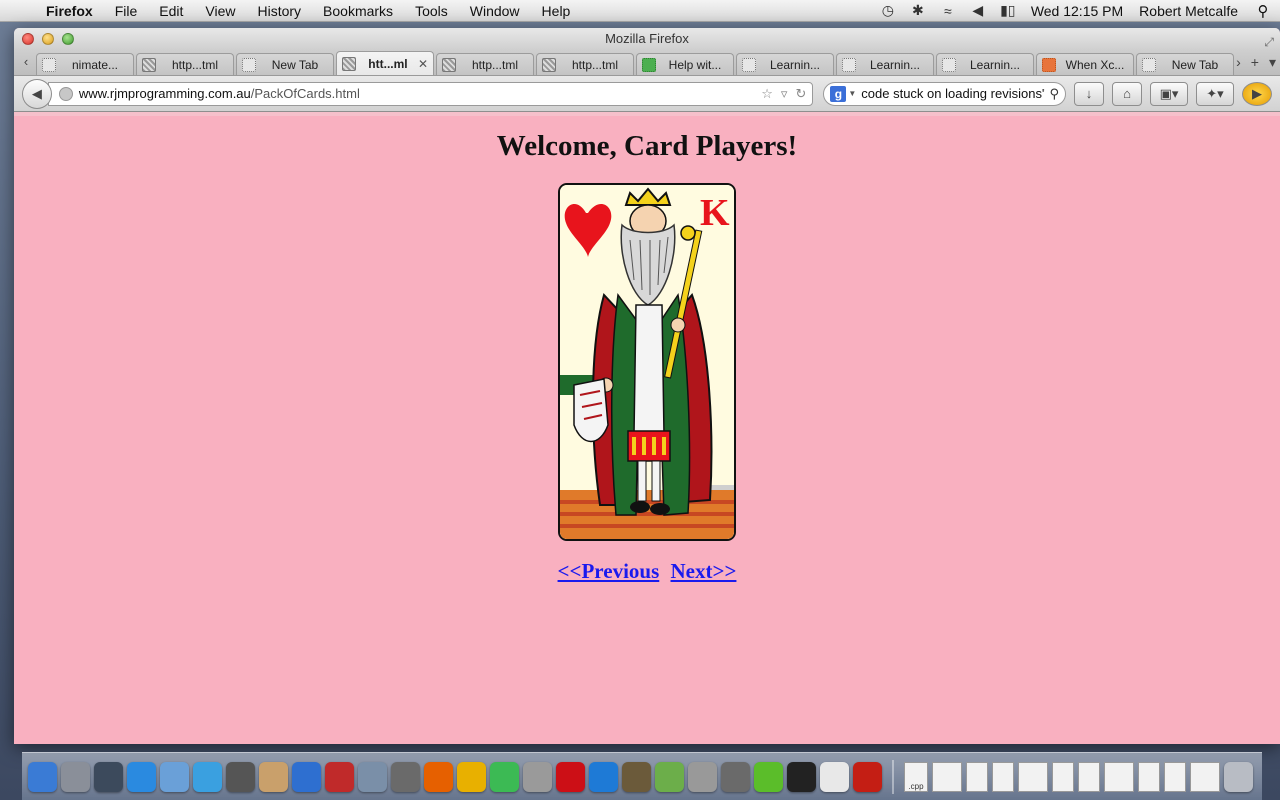 Image resolution: width=1280 pixels, height=800 pixels. Describe the element at coordinates (918, 10) in the screenshot. I see `bluetooth-icon: ✱` at that location.